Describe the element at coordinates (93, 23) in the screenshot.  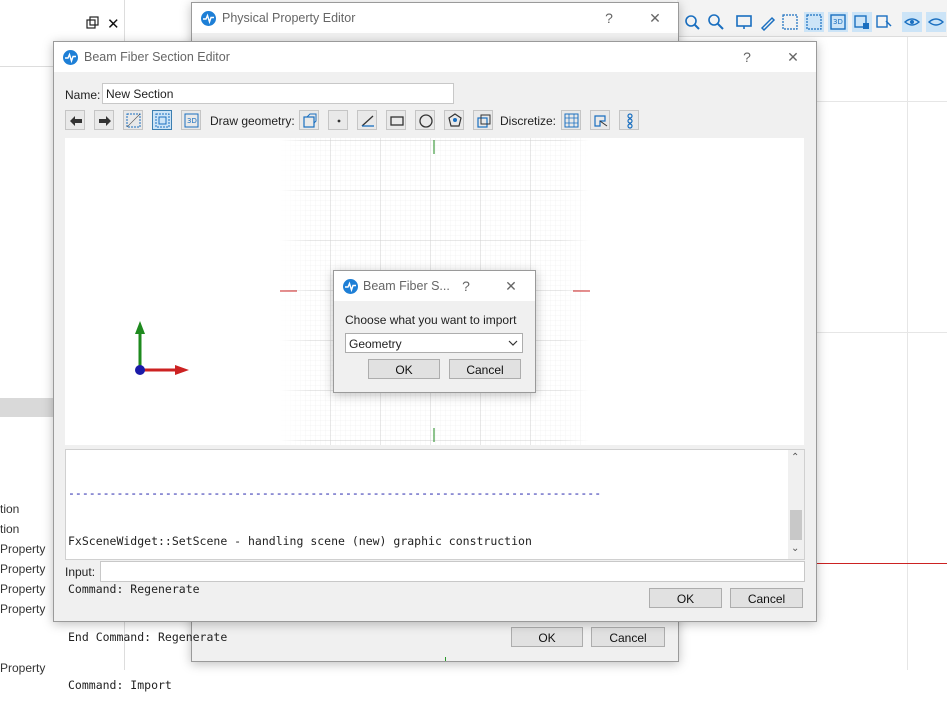
I see `restore-icon` at that location.